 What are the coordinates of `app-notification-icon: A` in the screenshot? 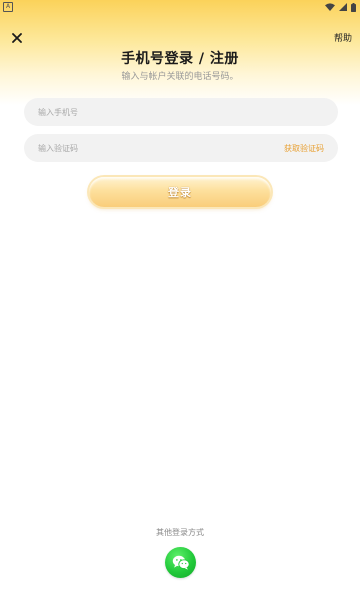 It's located at (8, 7).